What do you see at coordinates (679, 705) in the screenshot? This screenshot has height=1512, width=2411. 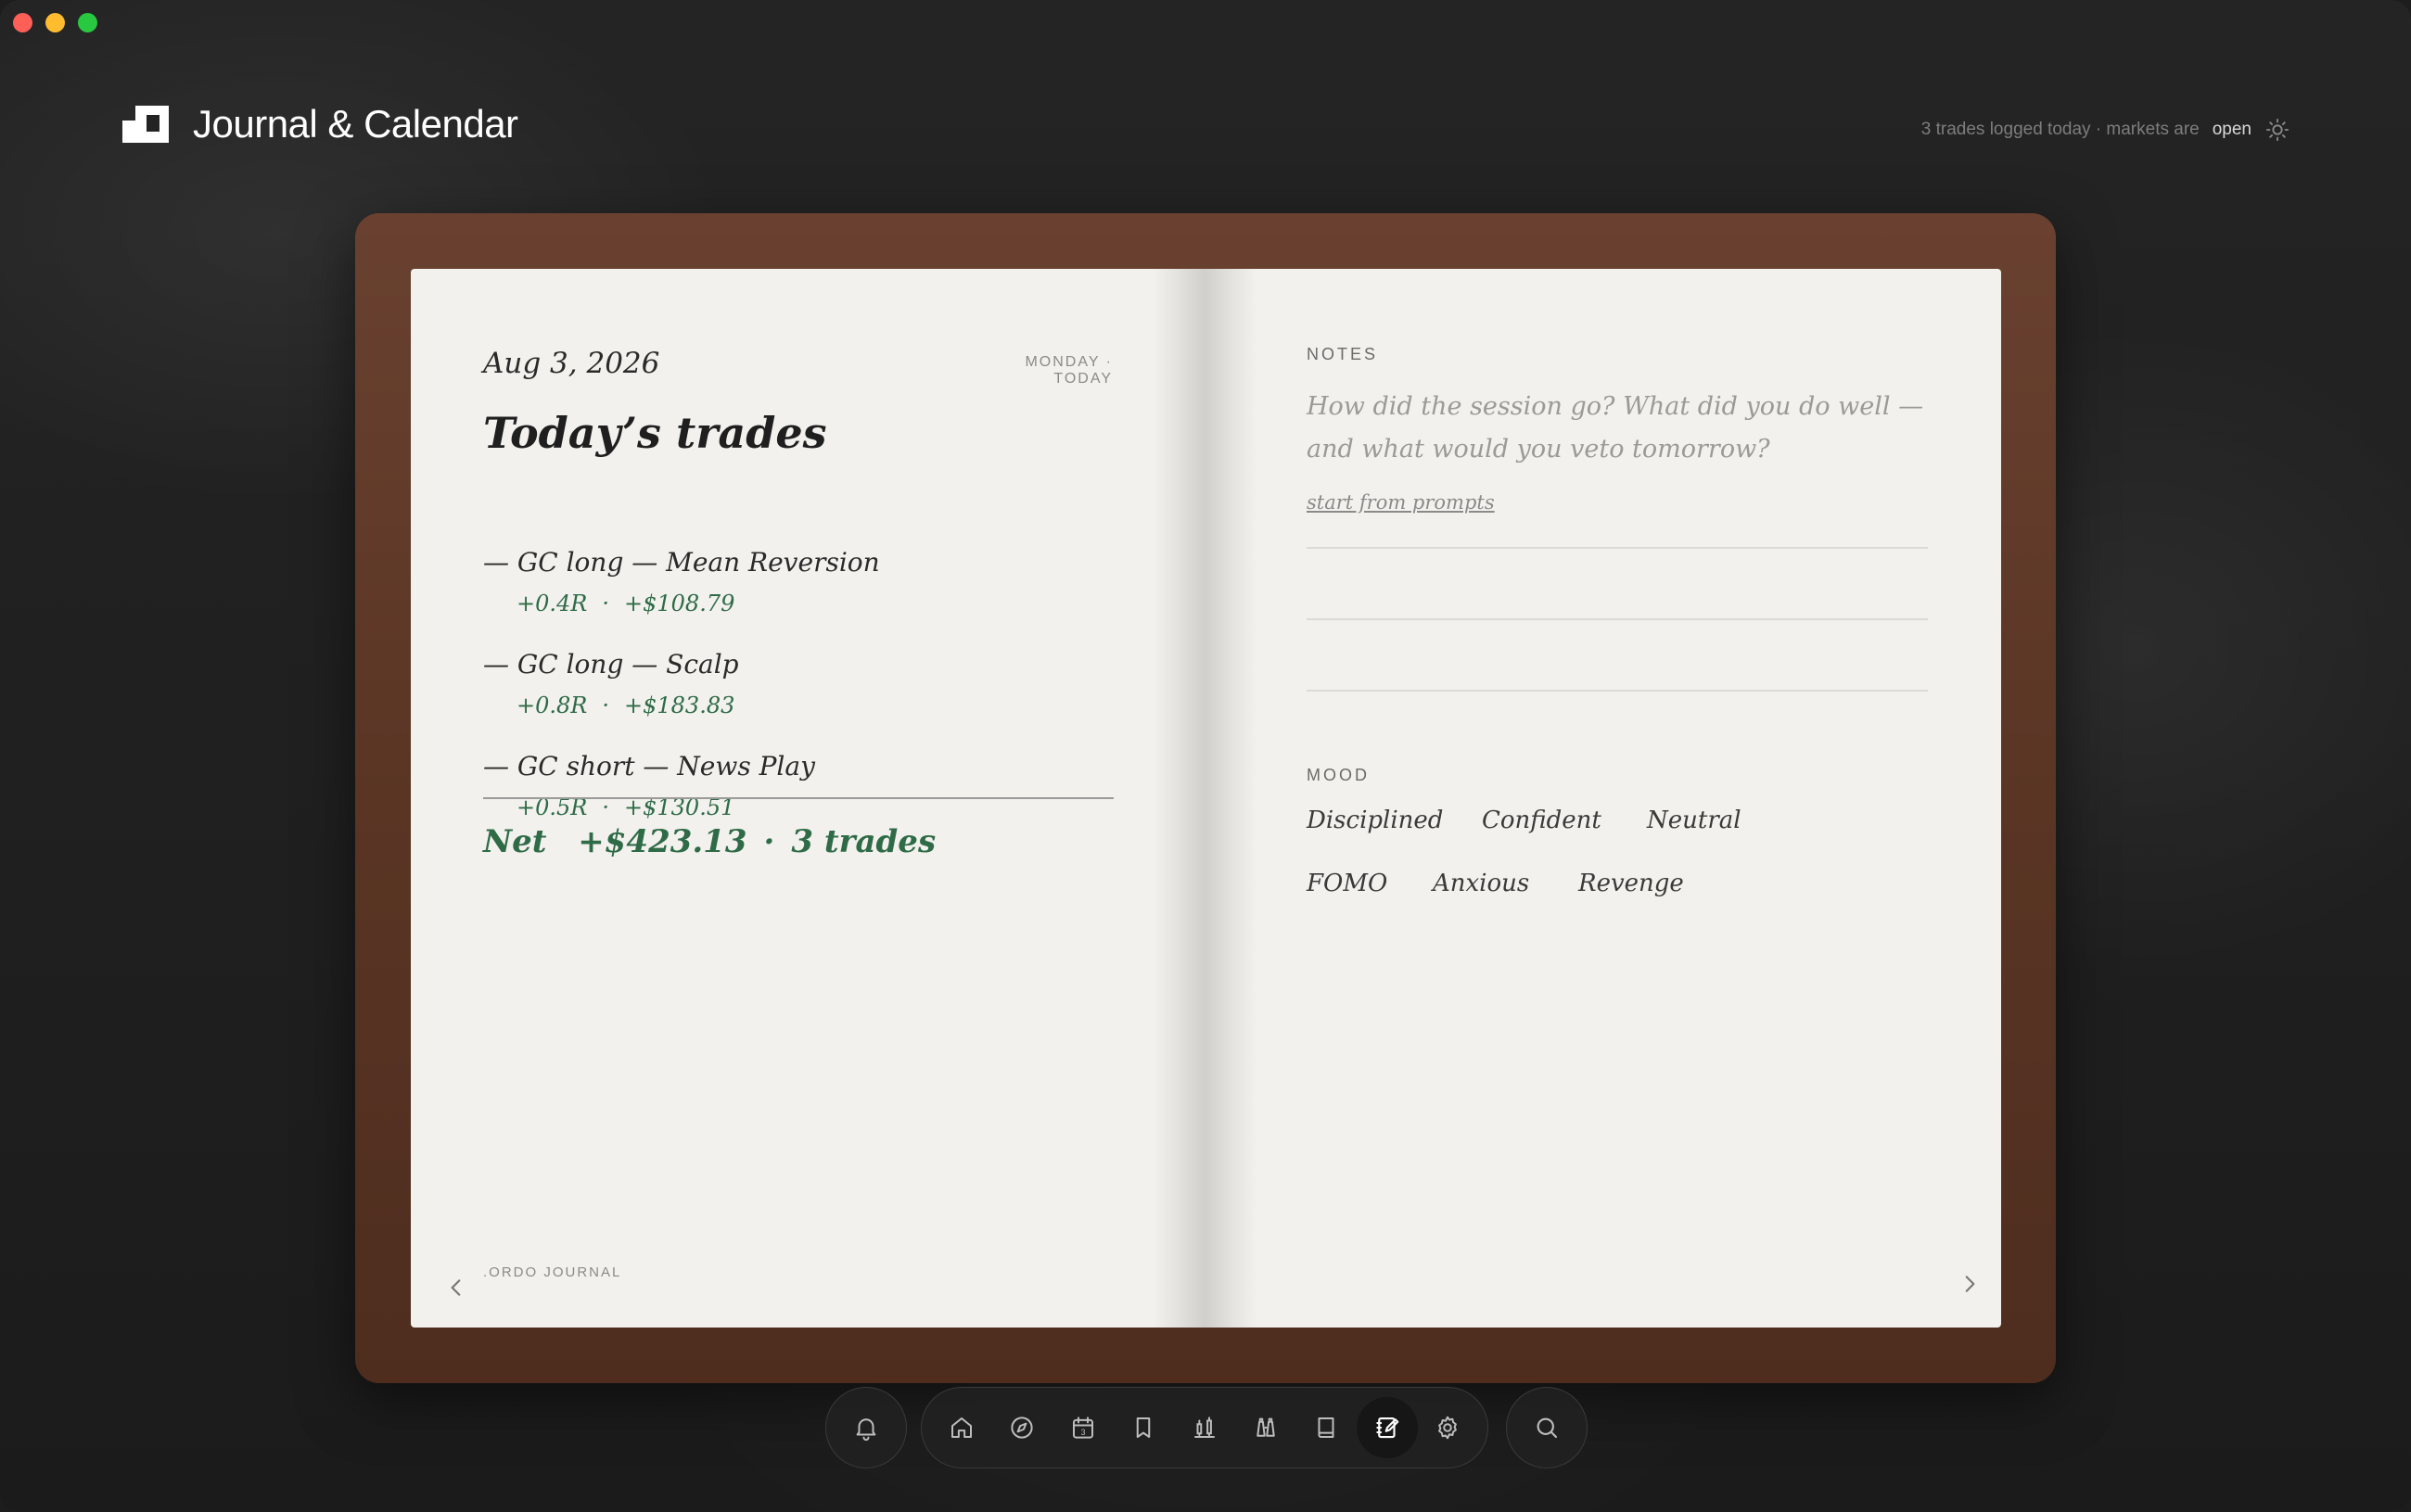 I see `trade-pnl: +$183.83` at bounding box center [679, 705].